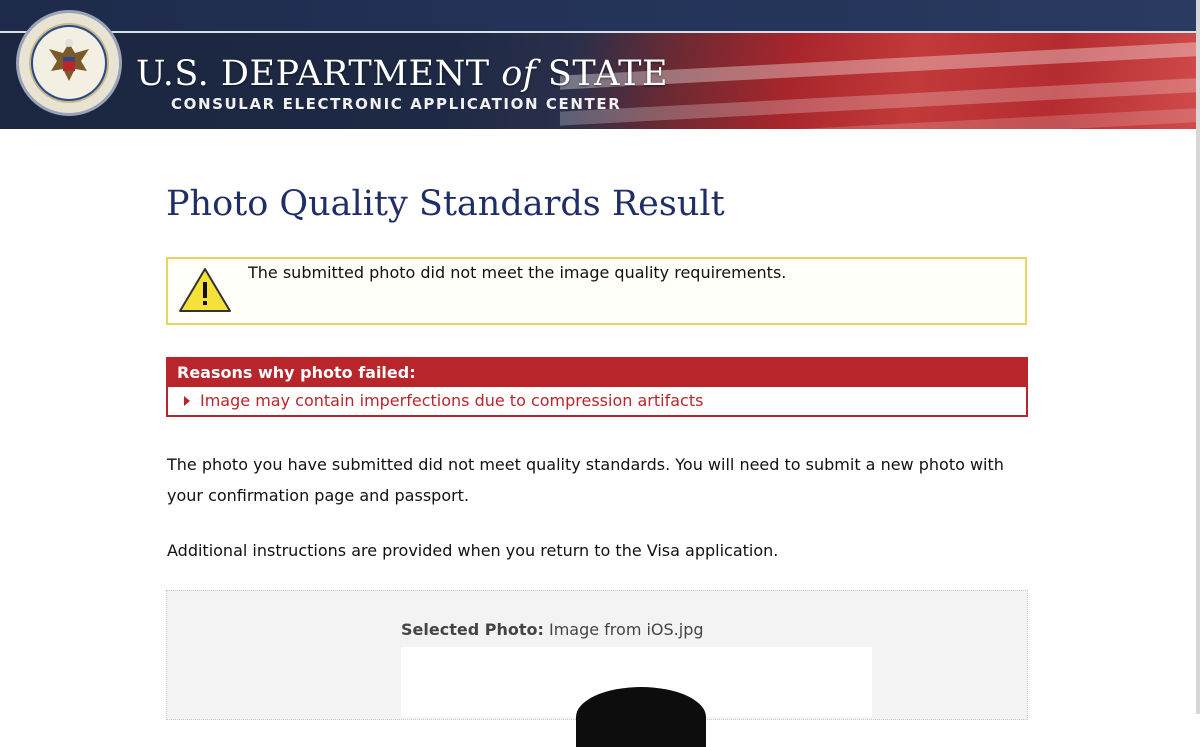  I want to click on department-name: U.S. DEPARTMENT of STATE, so click(402, 74).